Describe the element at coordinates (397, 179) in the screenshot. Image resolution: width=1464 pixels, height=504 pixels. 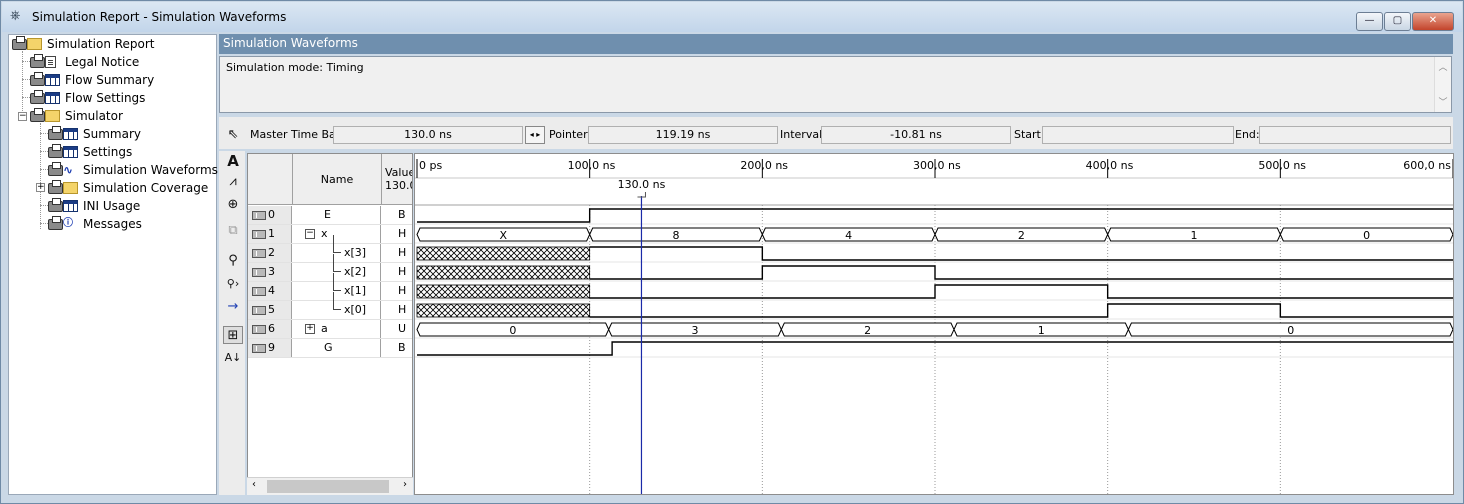
I see `value-column-header: Value 130.0` at that location.